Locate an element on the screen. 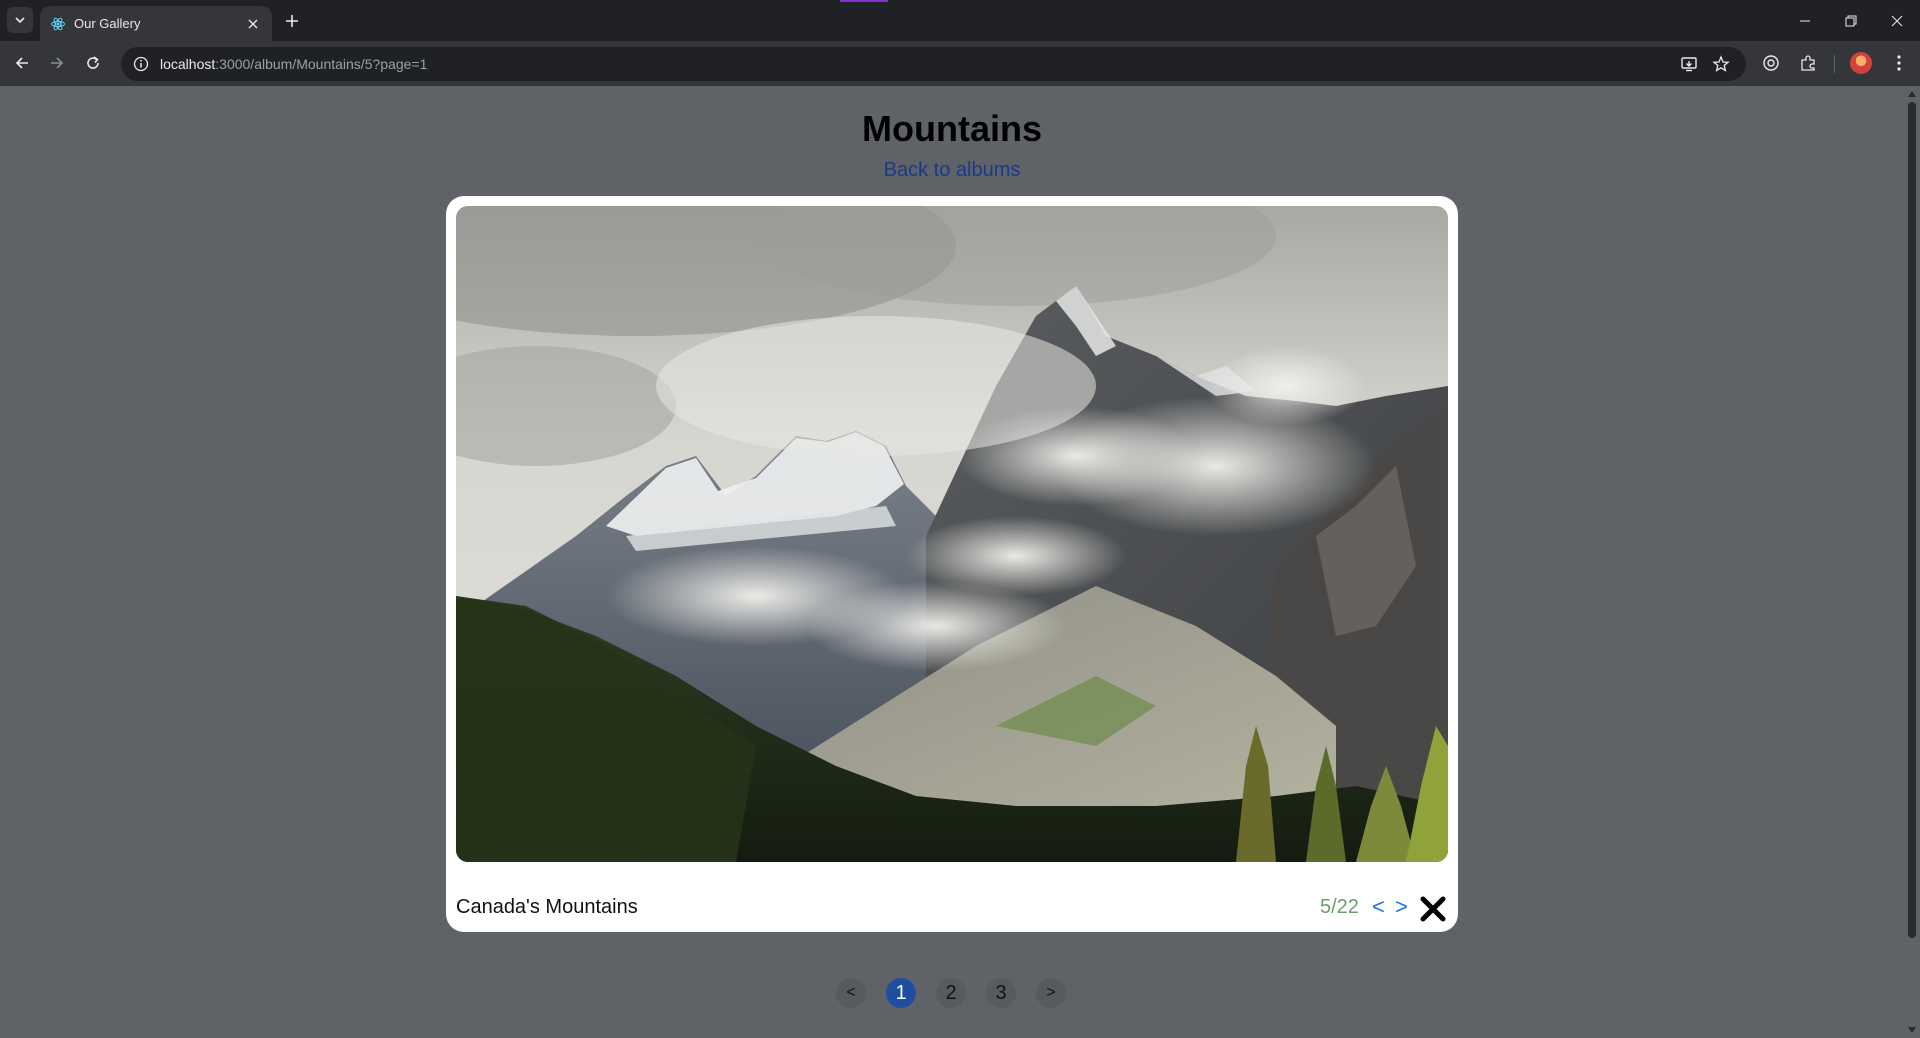 This screenshot has height=1038, width=1920. forward-icon is located at coordinates (57, 63).